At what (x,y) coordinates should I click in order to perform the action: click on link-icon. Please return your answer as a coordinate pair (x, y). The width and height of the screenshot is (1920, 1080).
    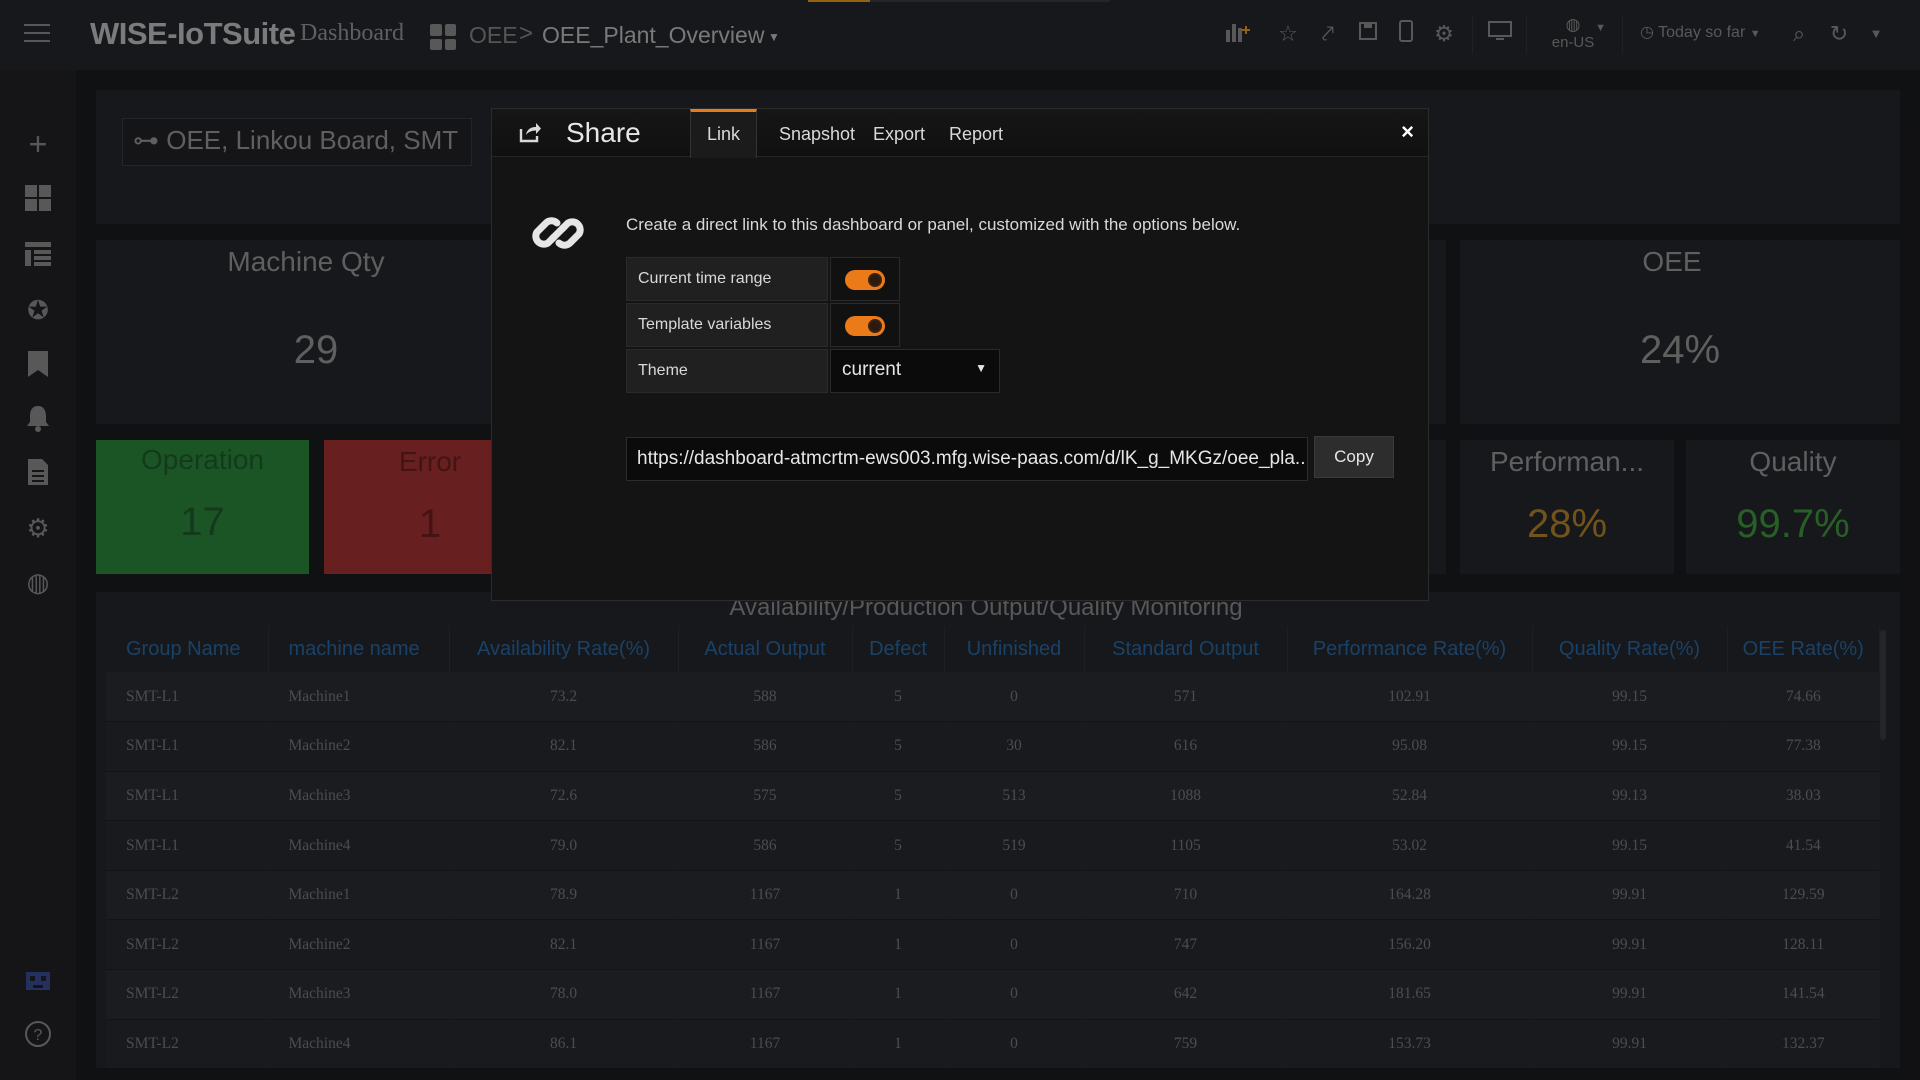
    Looking at the image, I should click on (558, 233).